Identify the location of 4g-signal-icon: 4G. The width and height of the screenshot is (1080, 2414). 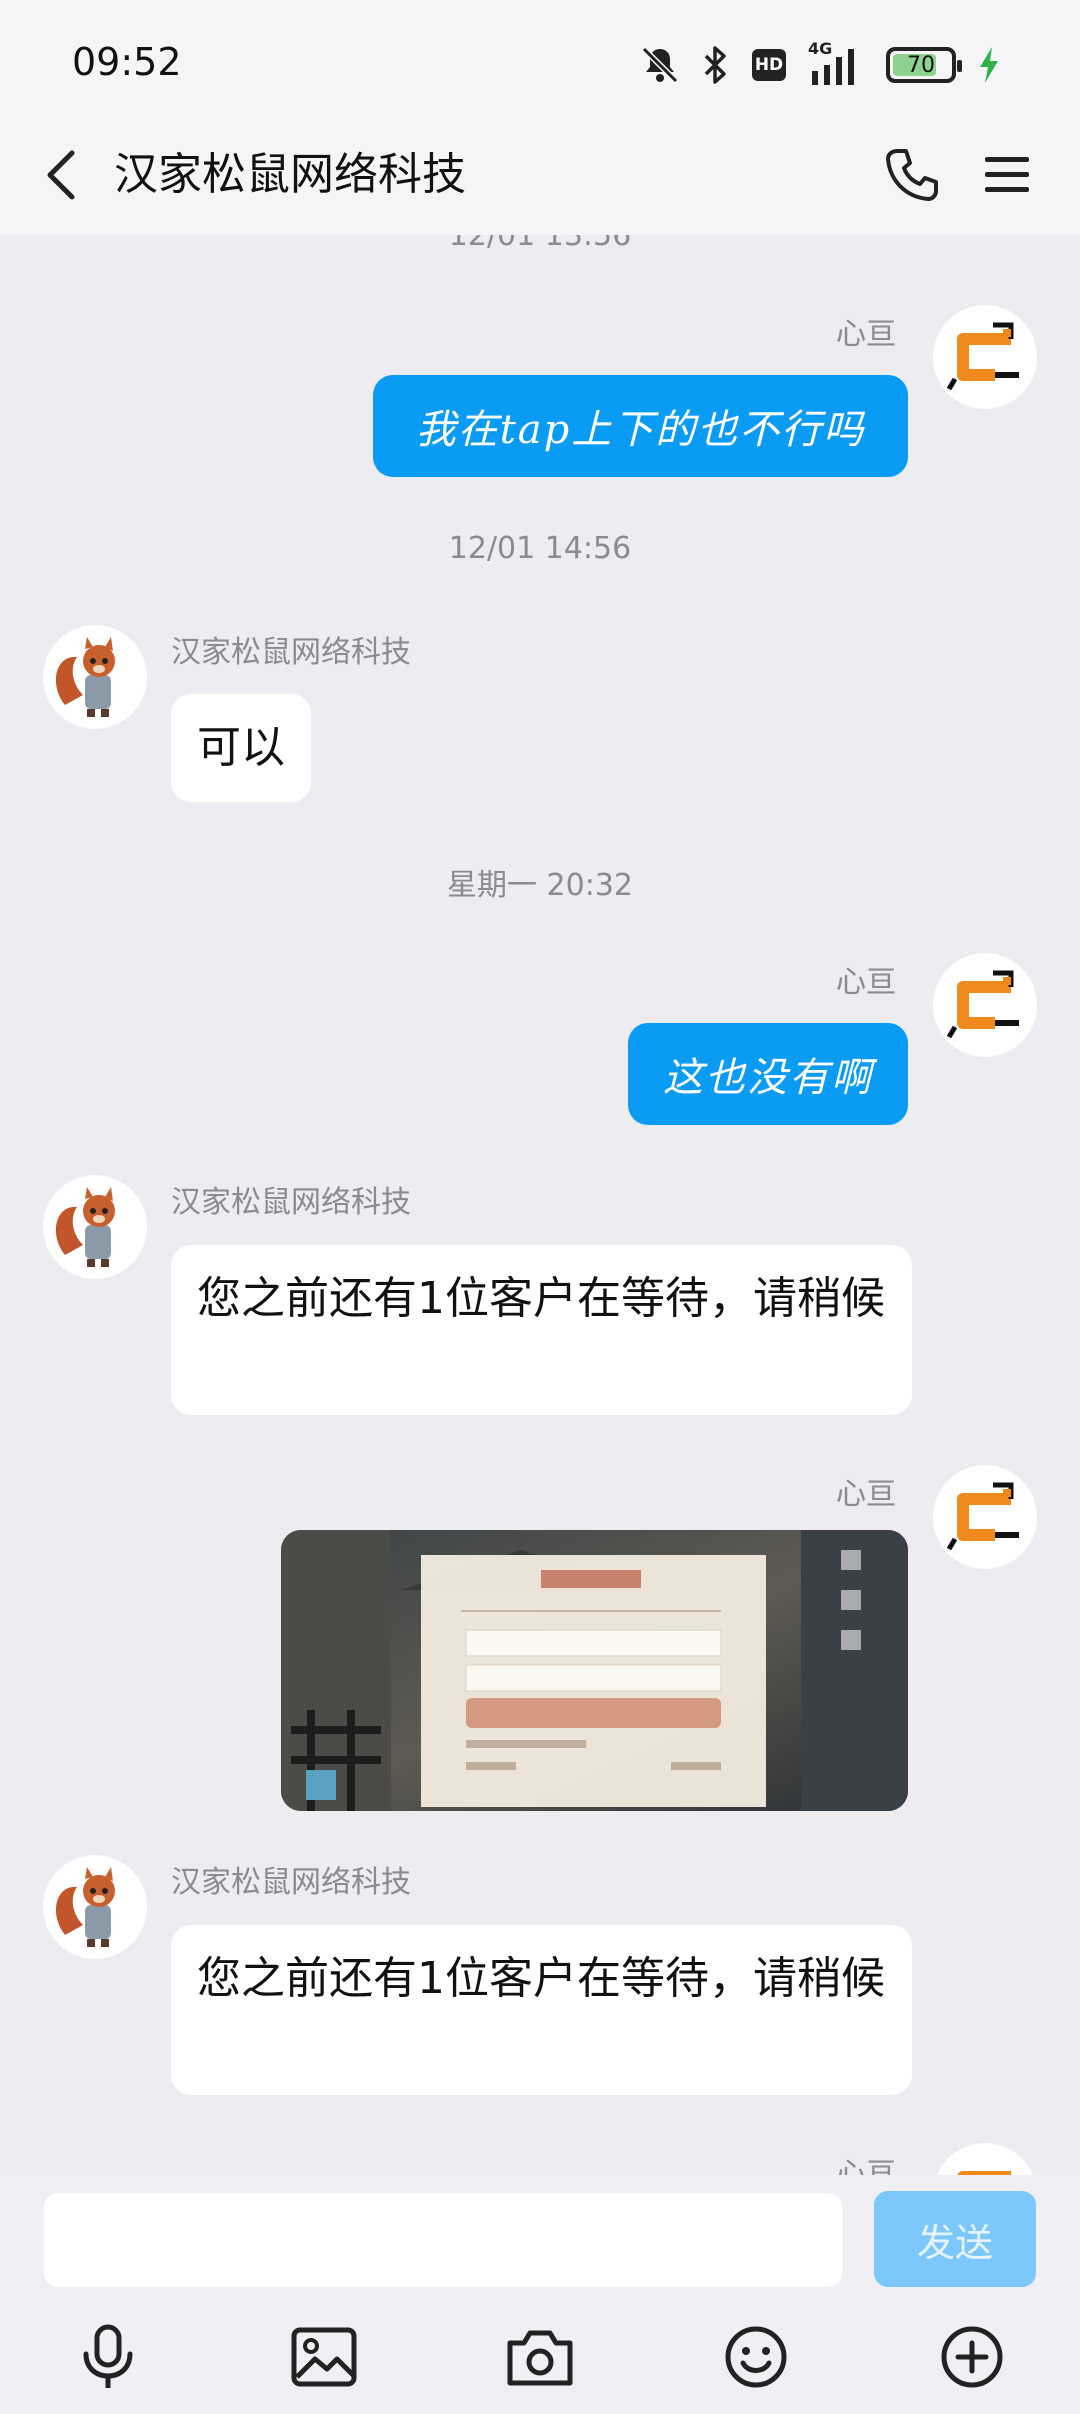
(836, 62).